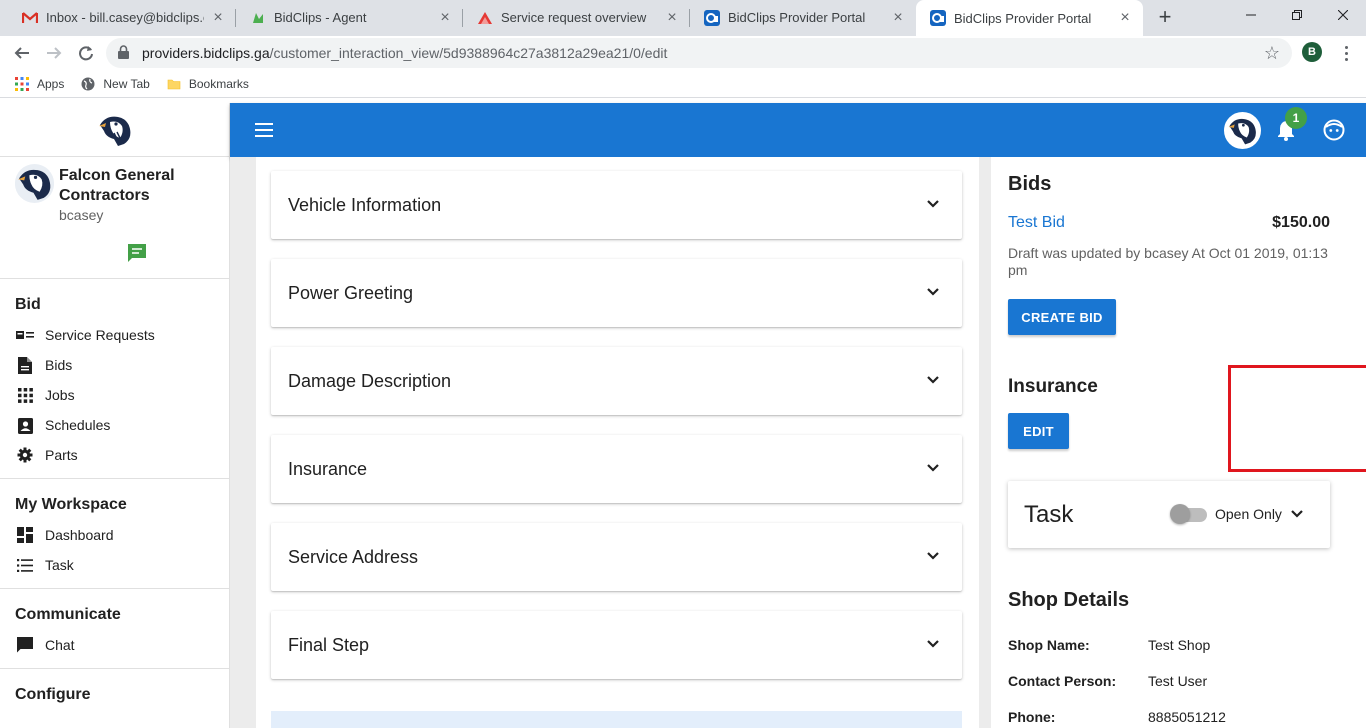  Describe the element at coordinates (114, 365) in the screenshot. I see `sidebar-item-bids: Bids` at that location.